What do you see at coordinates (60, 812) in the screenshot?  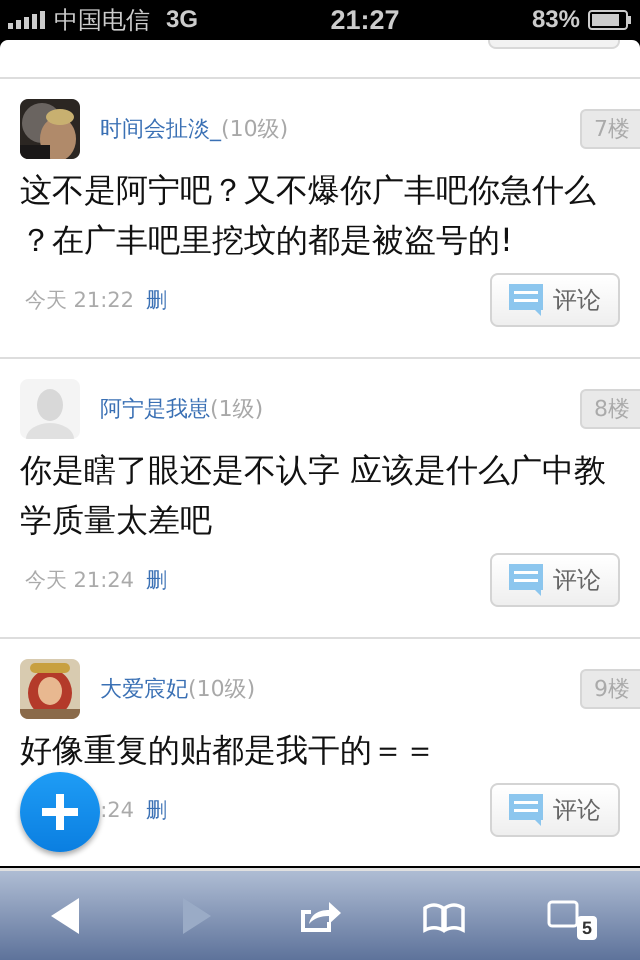 I see `plus-icon` at bounding box center [60, 812].